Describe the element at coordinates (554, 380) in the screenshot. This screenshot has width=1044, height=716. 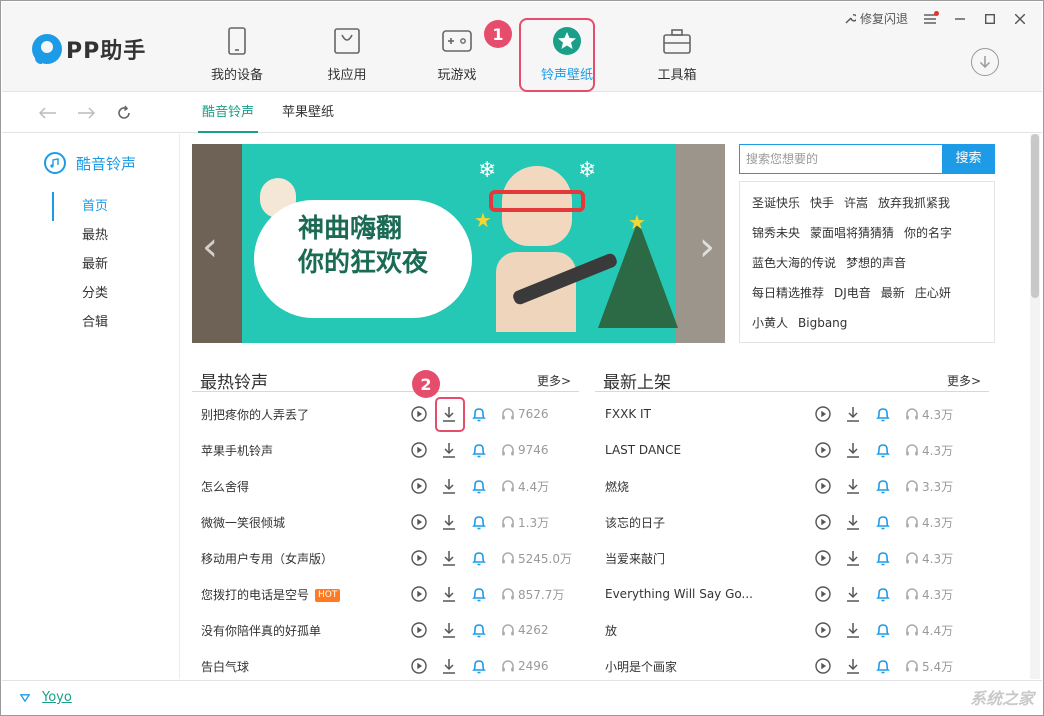
I see `hot-more-link: 更多>` at that location.